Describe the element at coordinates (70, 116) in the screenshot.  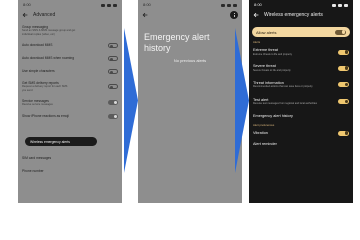
I see `setting-iphone-reactions: Show iPhone reactions as emoji` at that location.